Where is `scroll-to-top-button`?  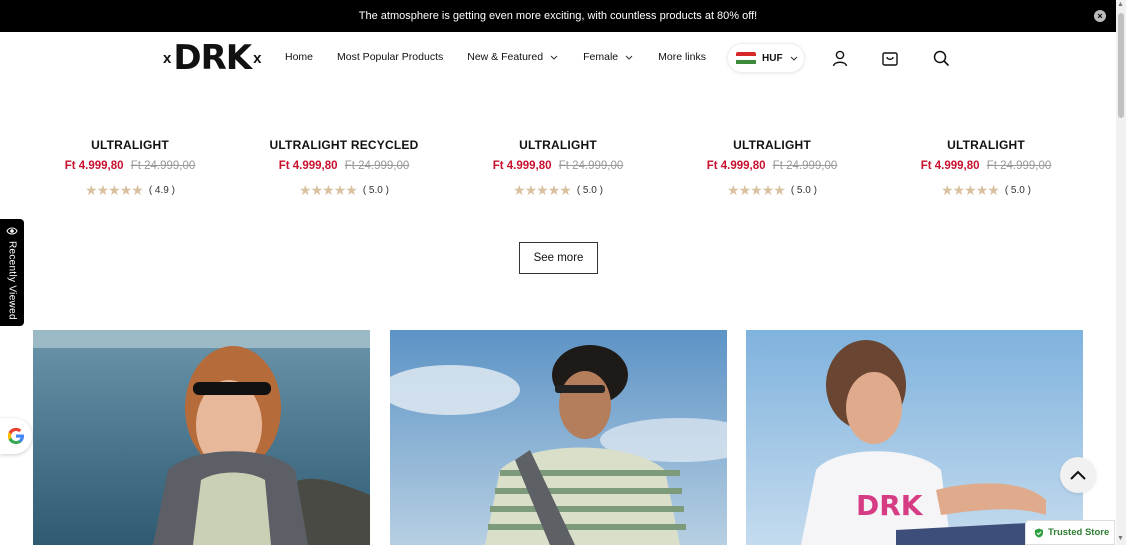
scroll-to-top-button is located at coordinates (1078, 475).